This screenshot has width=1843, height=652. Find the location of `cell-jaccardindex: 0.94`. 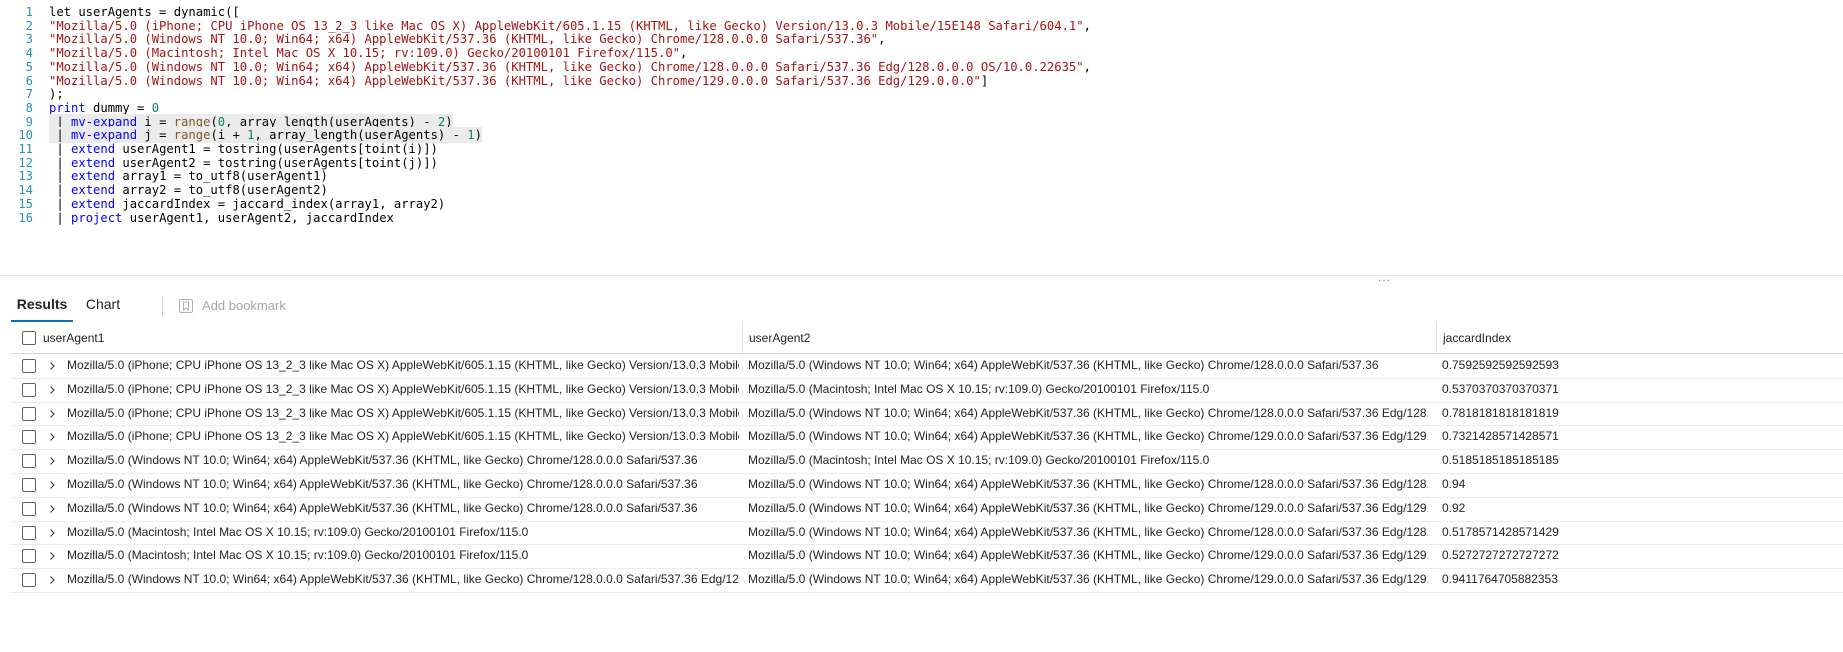

cell-jaccardindex: 0.94 is located at coordinates (1642, 485).